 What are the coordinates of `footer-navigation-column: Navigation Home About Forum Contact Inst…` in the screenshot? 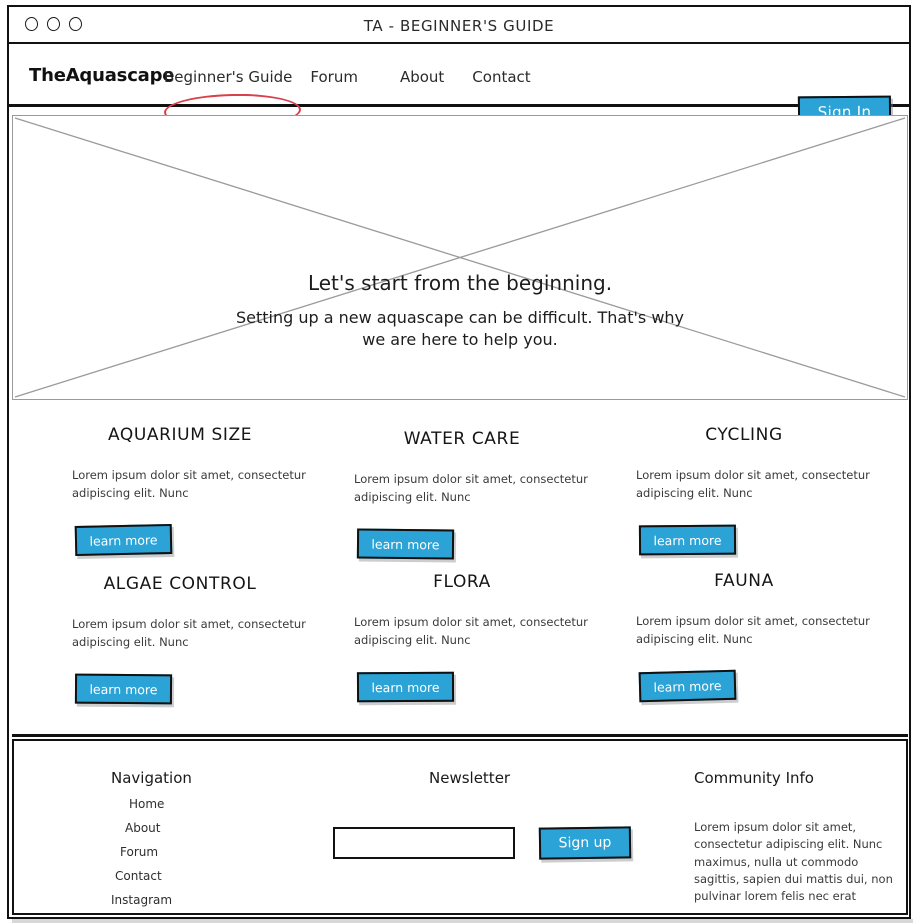 It's located at (151, 843).